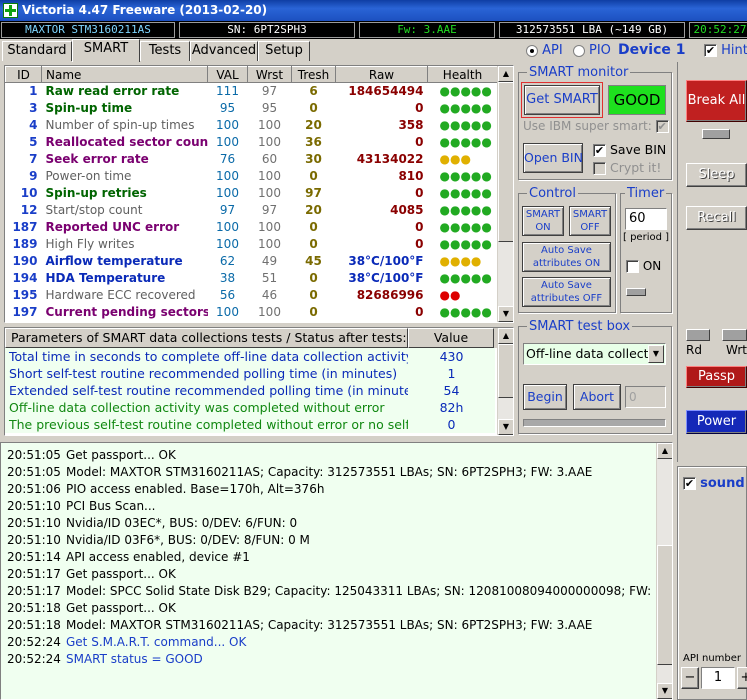 The image size is (747, 700). Describe the element at coordinates (252, 227) in the screenshot. I see `smart-row: 187 Reported UNC error 100 100 0 0 ●●●●●` at that location.